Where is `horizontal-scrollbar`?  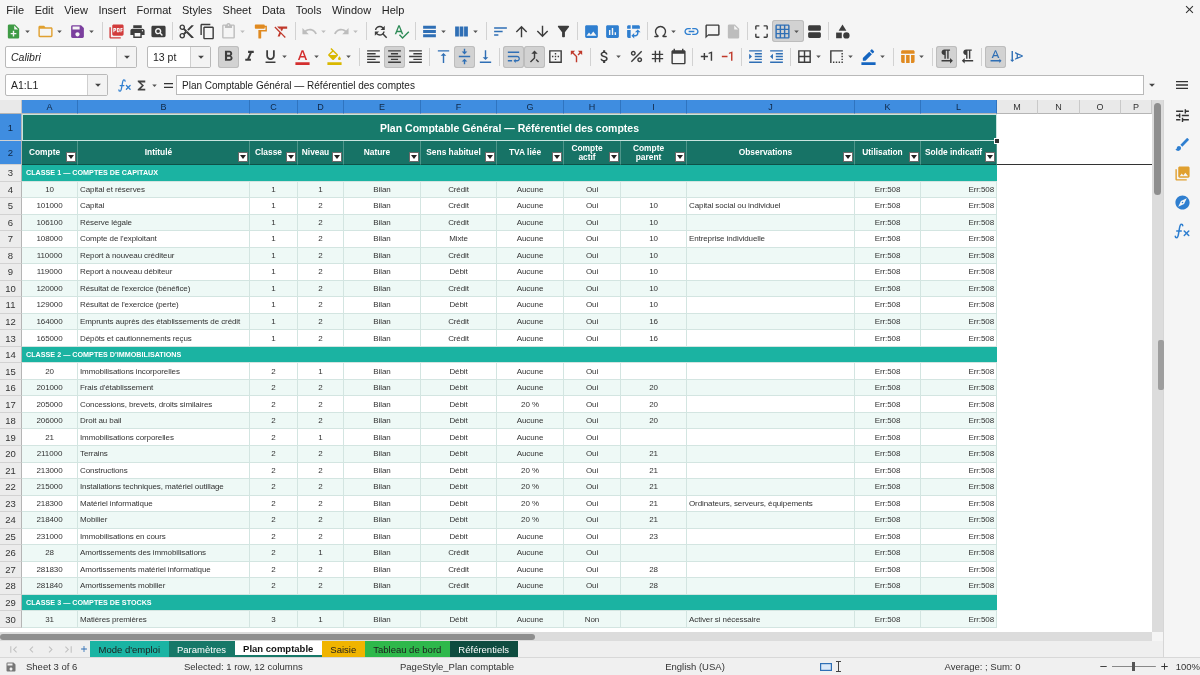
horizontal-scrollbar is located at coordinates (576, 636).